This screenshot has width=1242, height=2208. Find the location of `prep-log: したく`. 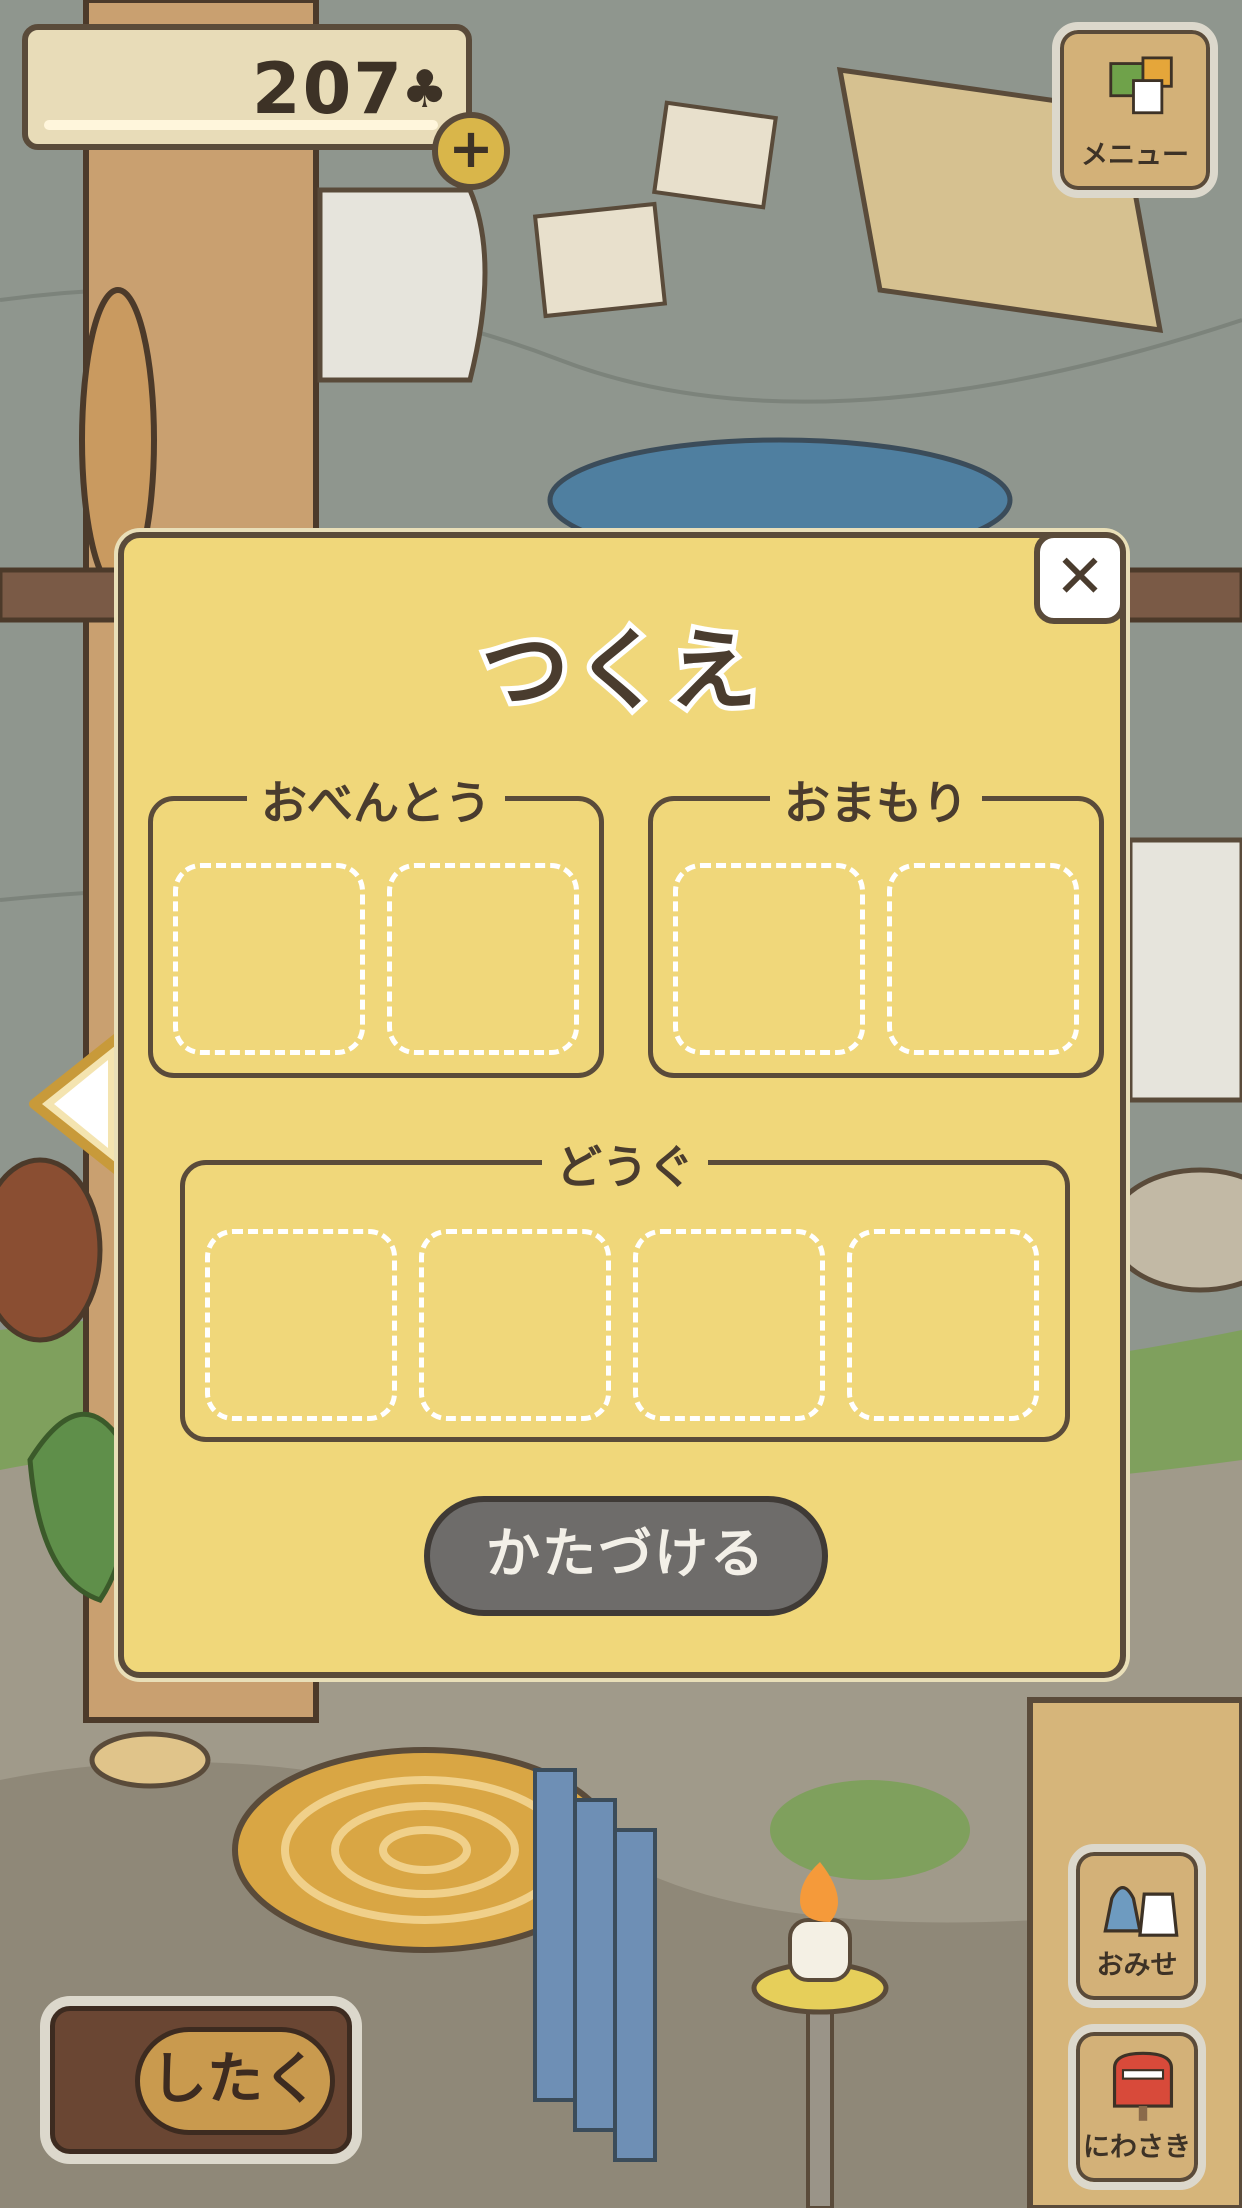

prep-log: したく is located at coordinates (201, 2080).